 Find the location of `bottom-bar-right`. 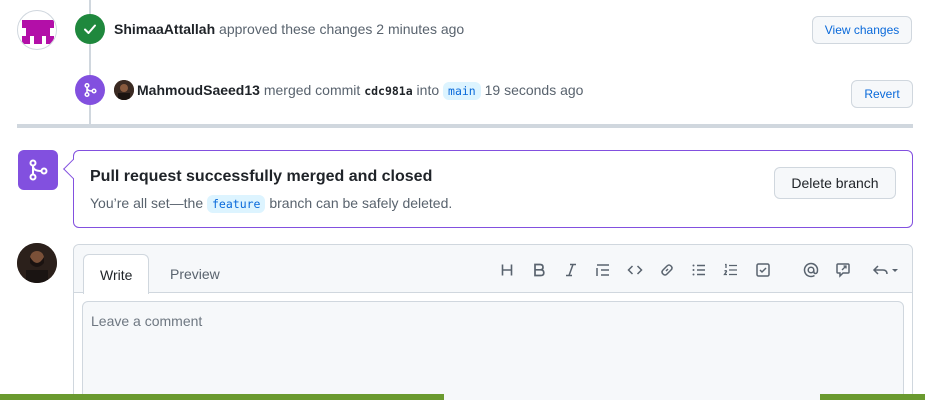

bottom-bar-right is located at coordinates (872, 397).